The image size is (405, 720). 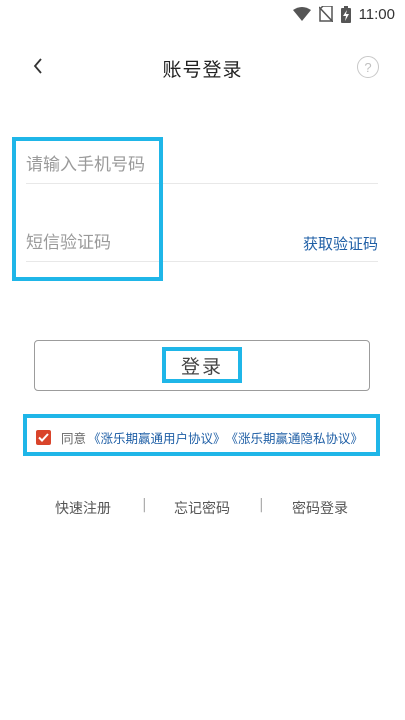 What do you see at coordinates (376, 14) in the screenshot?
I see `clock-time: 11:00` at bounding box center [376, 14].